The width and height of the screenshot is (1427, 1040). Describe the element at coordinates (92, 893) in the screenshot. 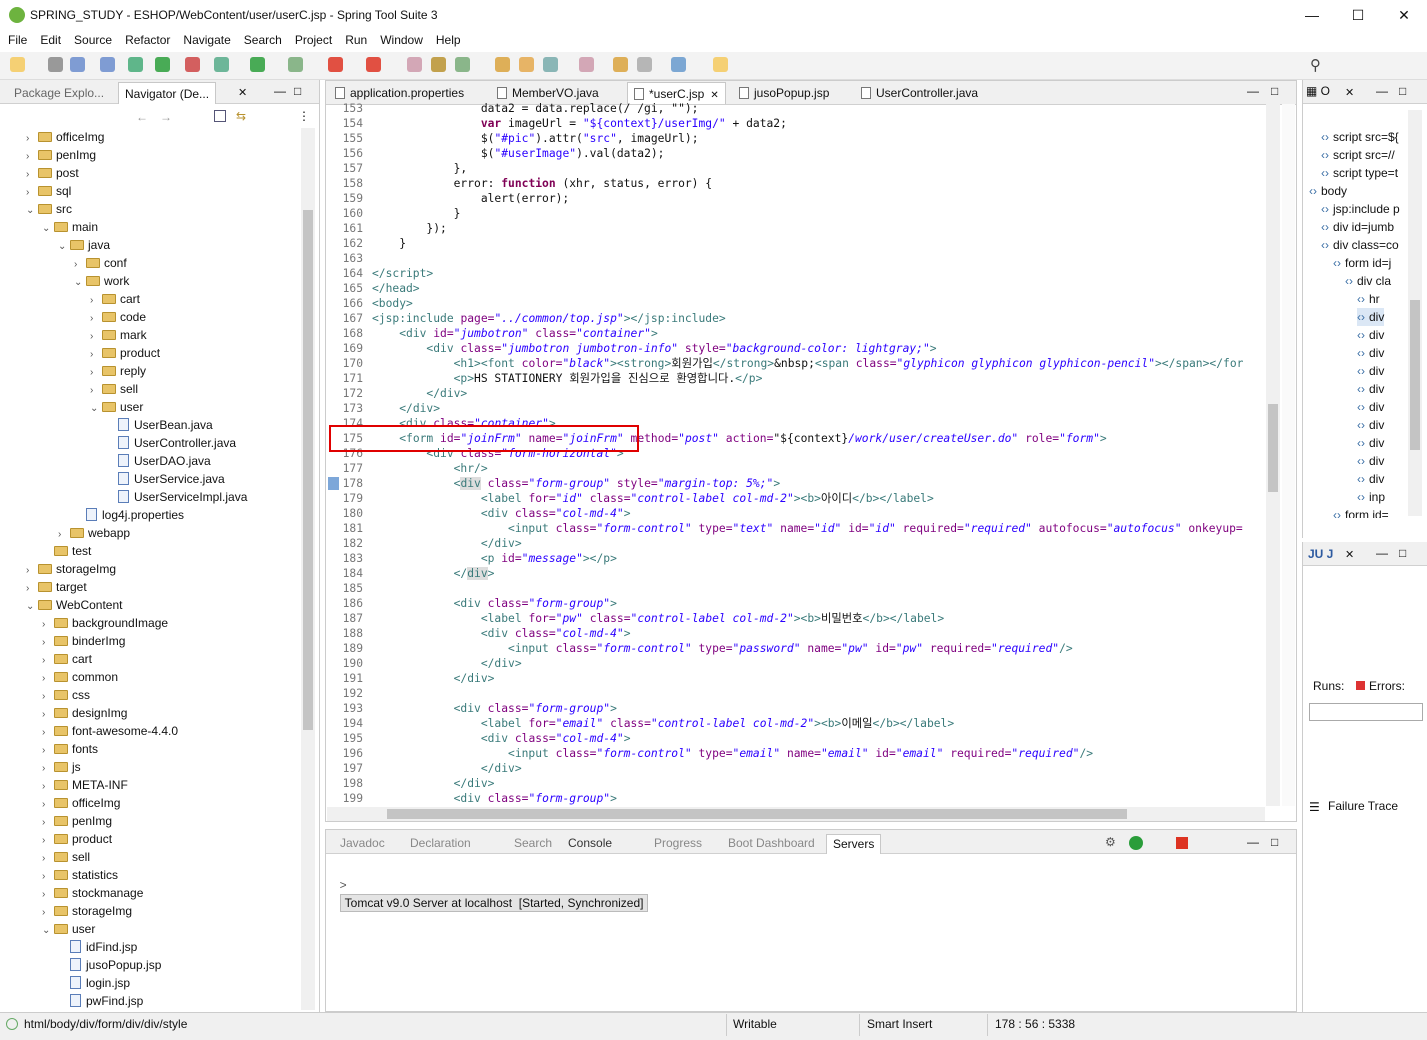

I see `tree-item: › stockmanage` at that location.